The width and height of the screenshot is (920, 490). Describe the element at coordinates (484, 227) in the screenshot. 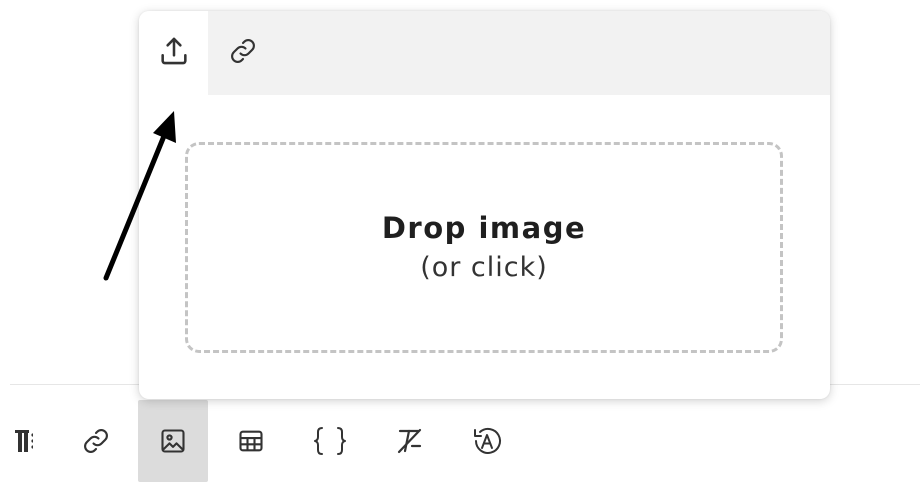

I see `dropzone-title: Drop image` at that location.